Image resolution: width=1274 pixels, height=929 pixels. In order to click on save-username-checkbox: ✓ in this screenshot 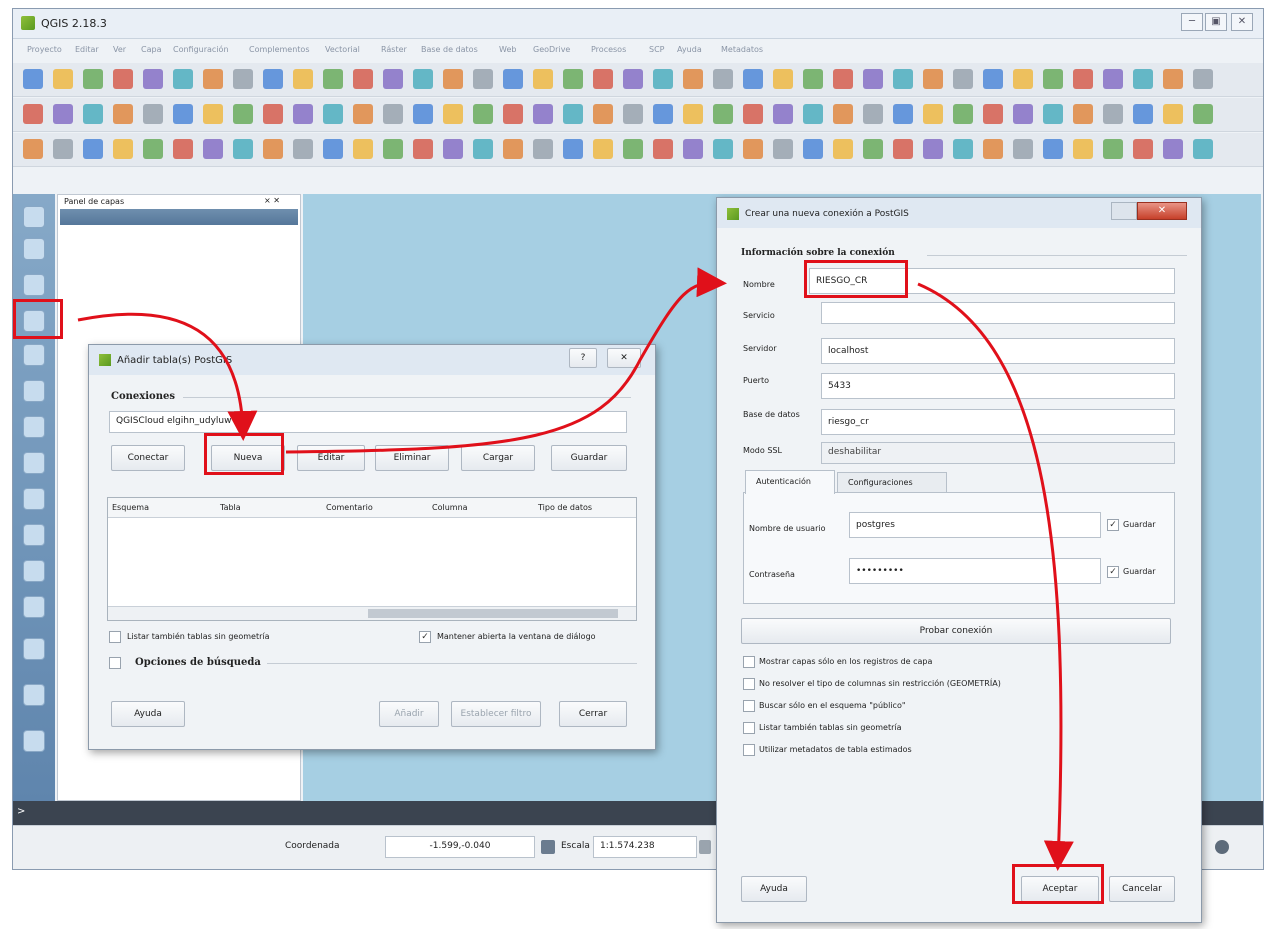, I will do `click(1113, 525)`.